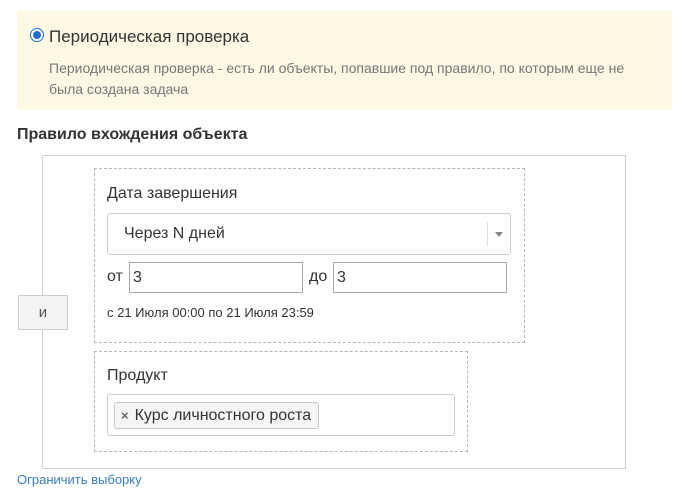 The width and height of the screenshot is (682, 498). Describe the element at coordinates (132, 134) in the screenshot. I see `rule-section-title: Правило вхождения объекта` at that location.